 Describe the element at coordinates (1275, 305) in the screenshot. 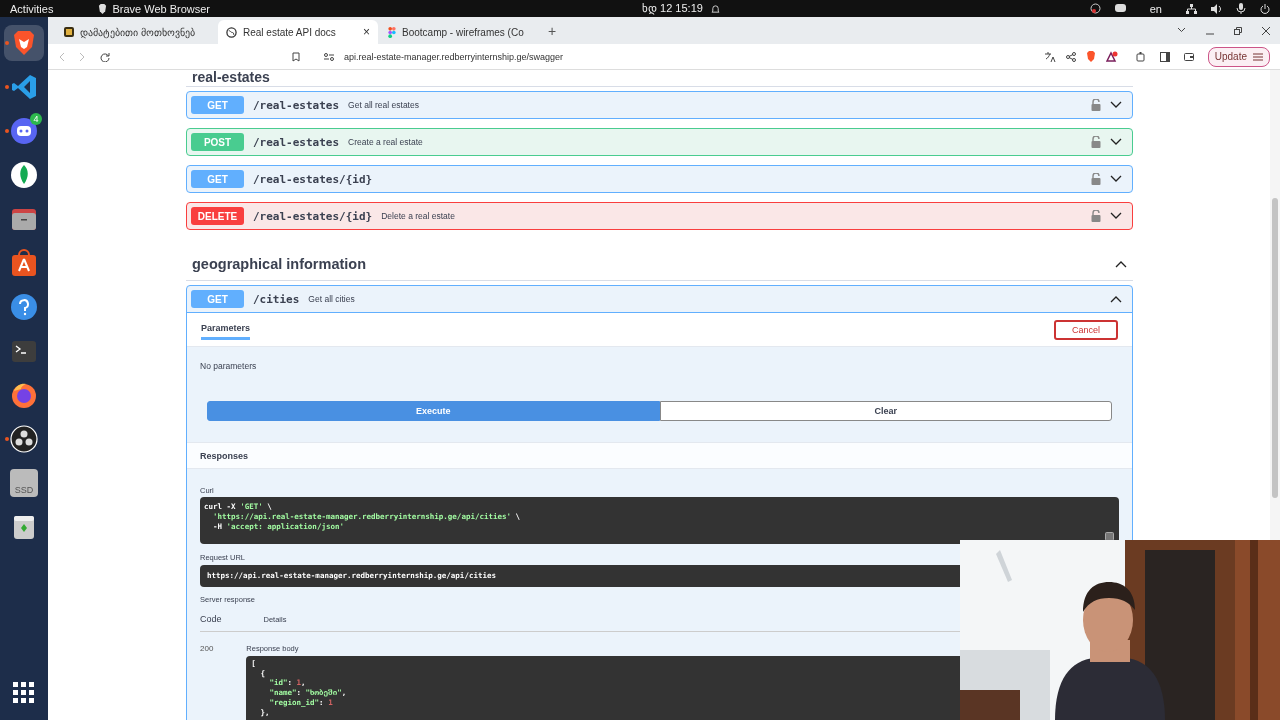

I see `scrollbar` at that location.